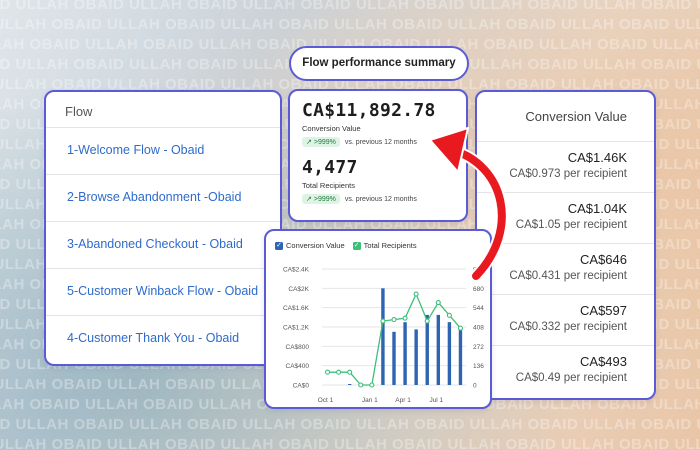 This screenshot has width=700, height=450. Describe the element at coordinates (379, 63) in the screenshot. I see `summary-title-pill: Flow performance summary` at that location.